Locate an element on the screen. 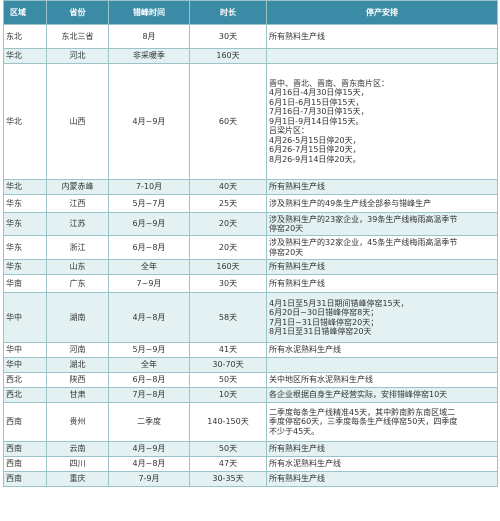 The height and width of the screenshot is (521, 500). header-duration: 时长 is located at coordinates (228, 12).